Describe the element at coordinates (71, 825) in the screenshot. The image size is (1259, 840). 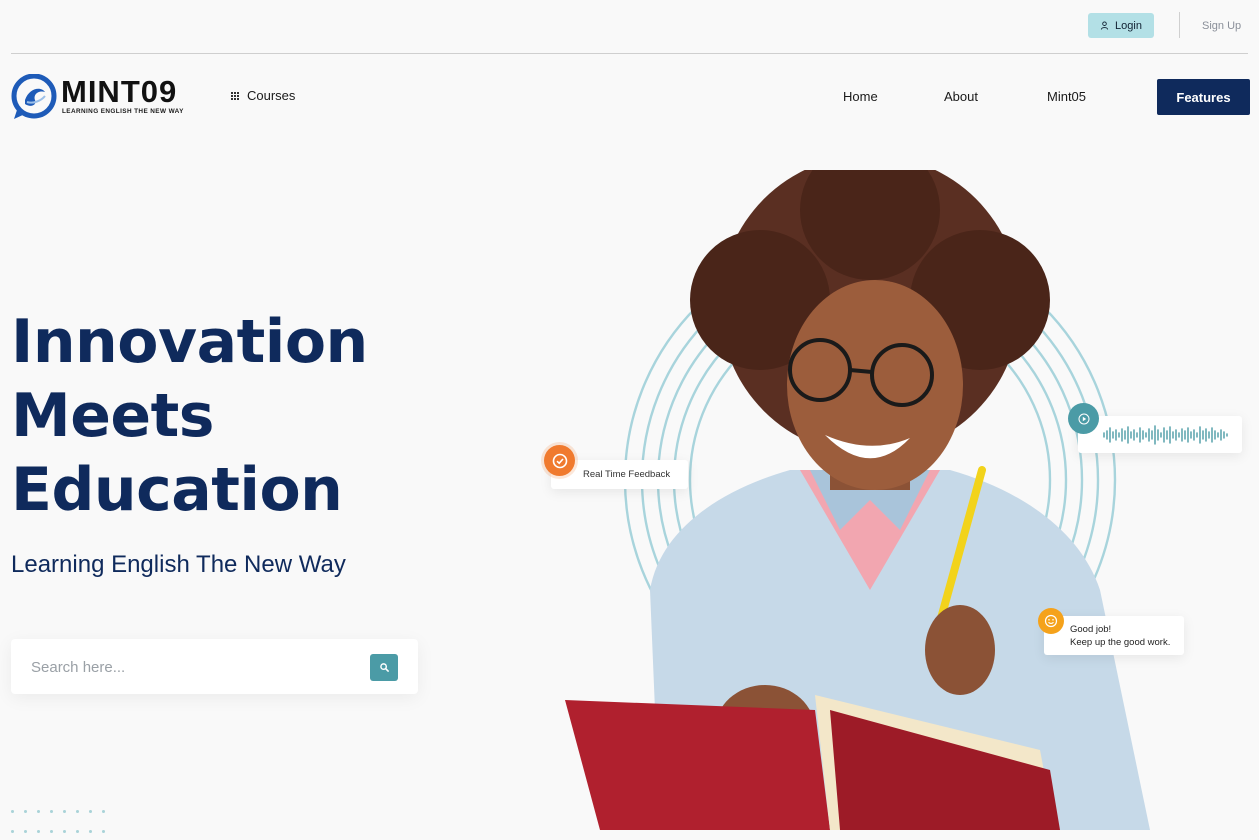
I see `decorative-dot-grid` at that location.